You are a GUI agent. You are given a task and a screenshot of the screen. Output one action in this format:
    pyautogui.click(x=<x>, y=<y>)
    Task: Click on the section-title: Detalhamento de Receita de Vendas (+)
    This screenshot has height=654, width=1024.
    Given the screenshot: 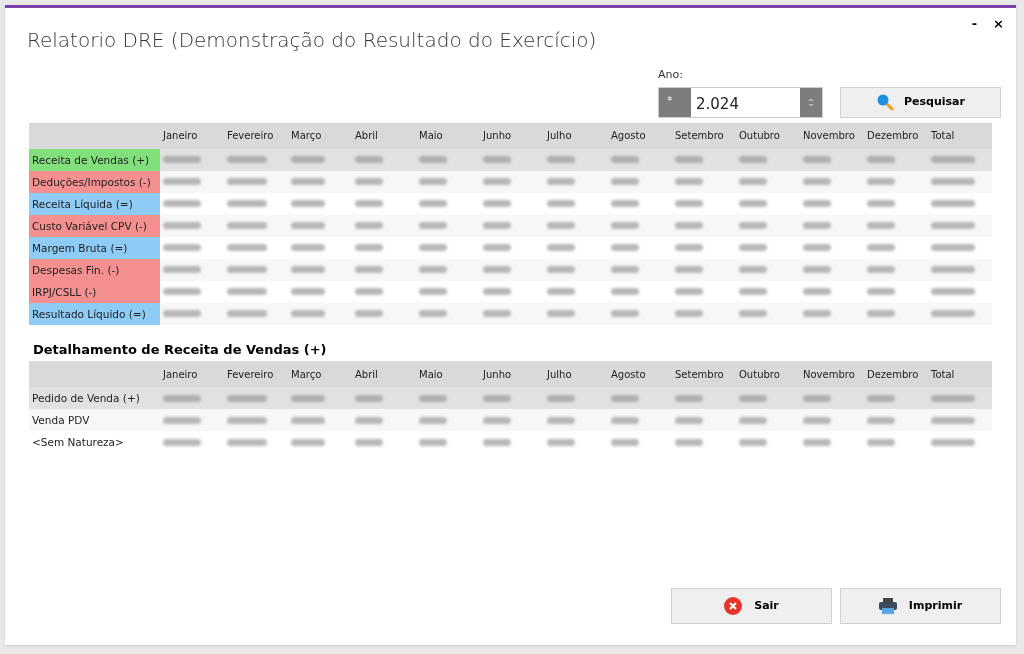 What is the action you would take?
    pyautogui.click(x=180, y=349)
    